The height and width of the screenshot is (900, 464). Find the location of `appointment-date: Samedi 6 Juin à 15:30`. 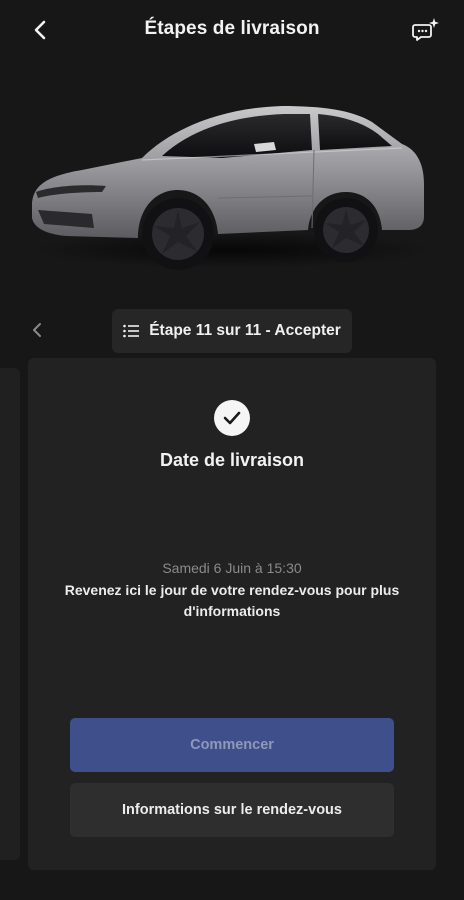

appointment-date: Samedi 6 Juin à 15:30 is located at coordinates (232, 568).